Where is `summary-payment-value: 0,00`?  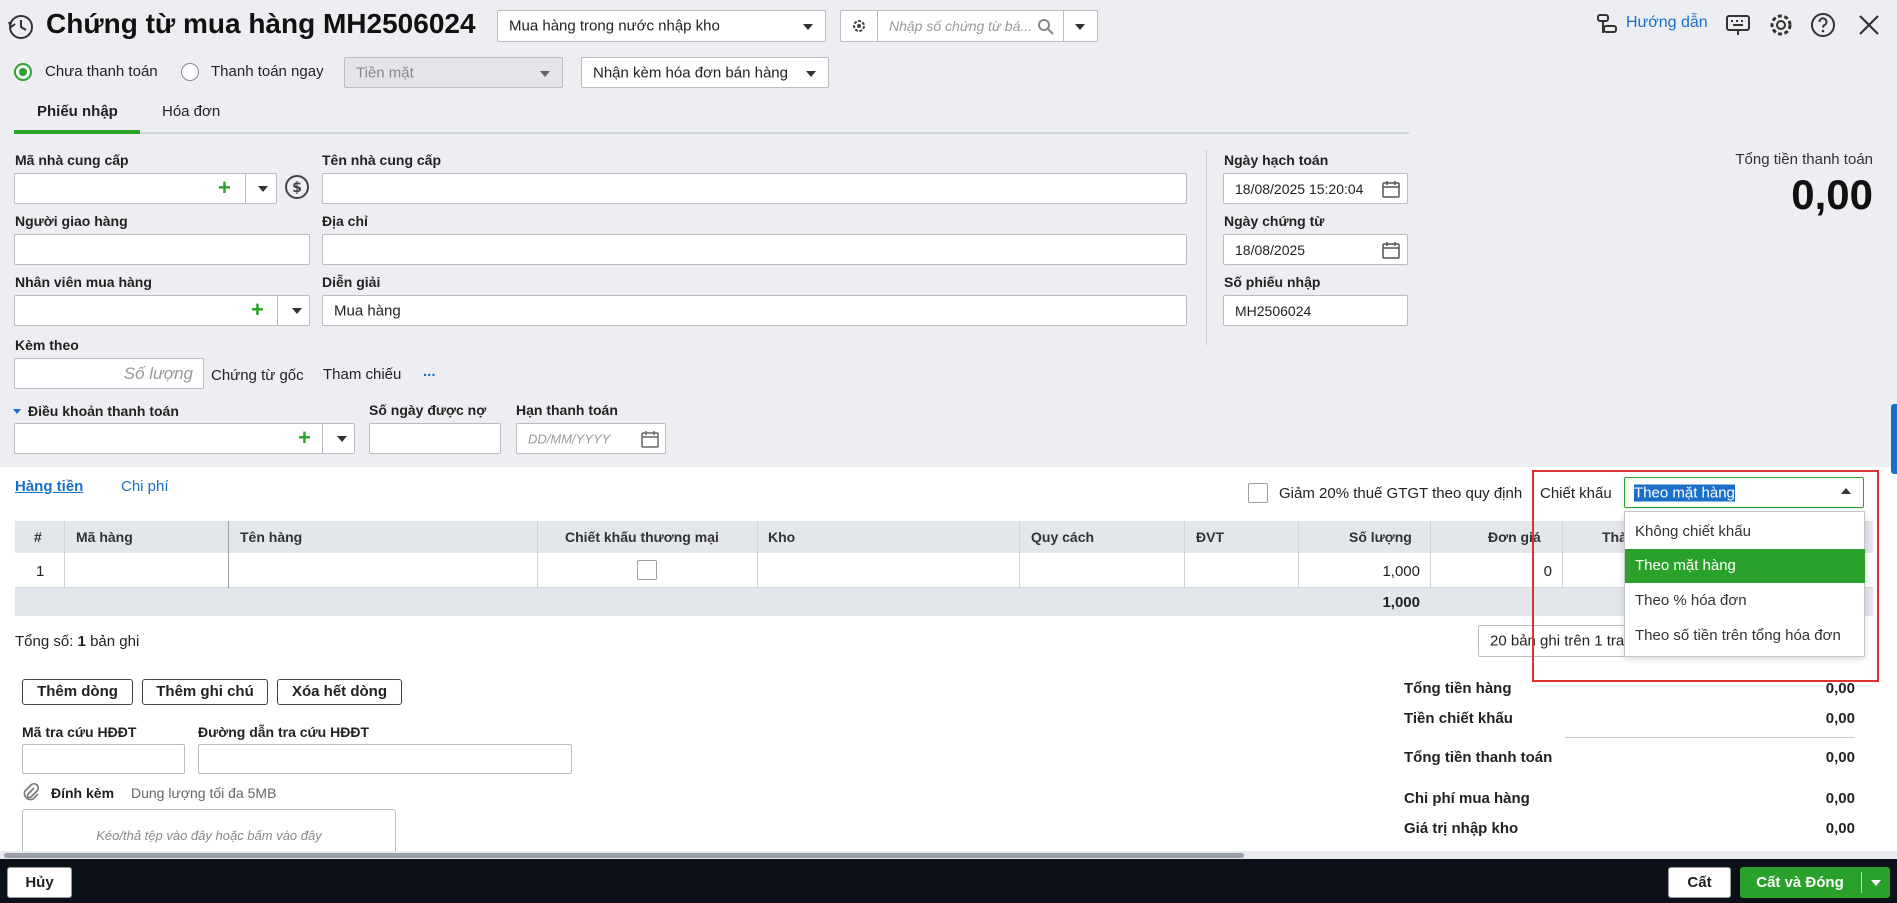
summary-payment-value: 0,00 is located at coordinates (1840, 757).